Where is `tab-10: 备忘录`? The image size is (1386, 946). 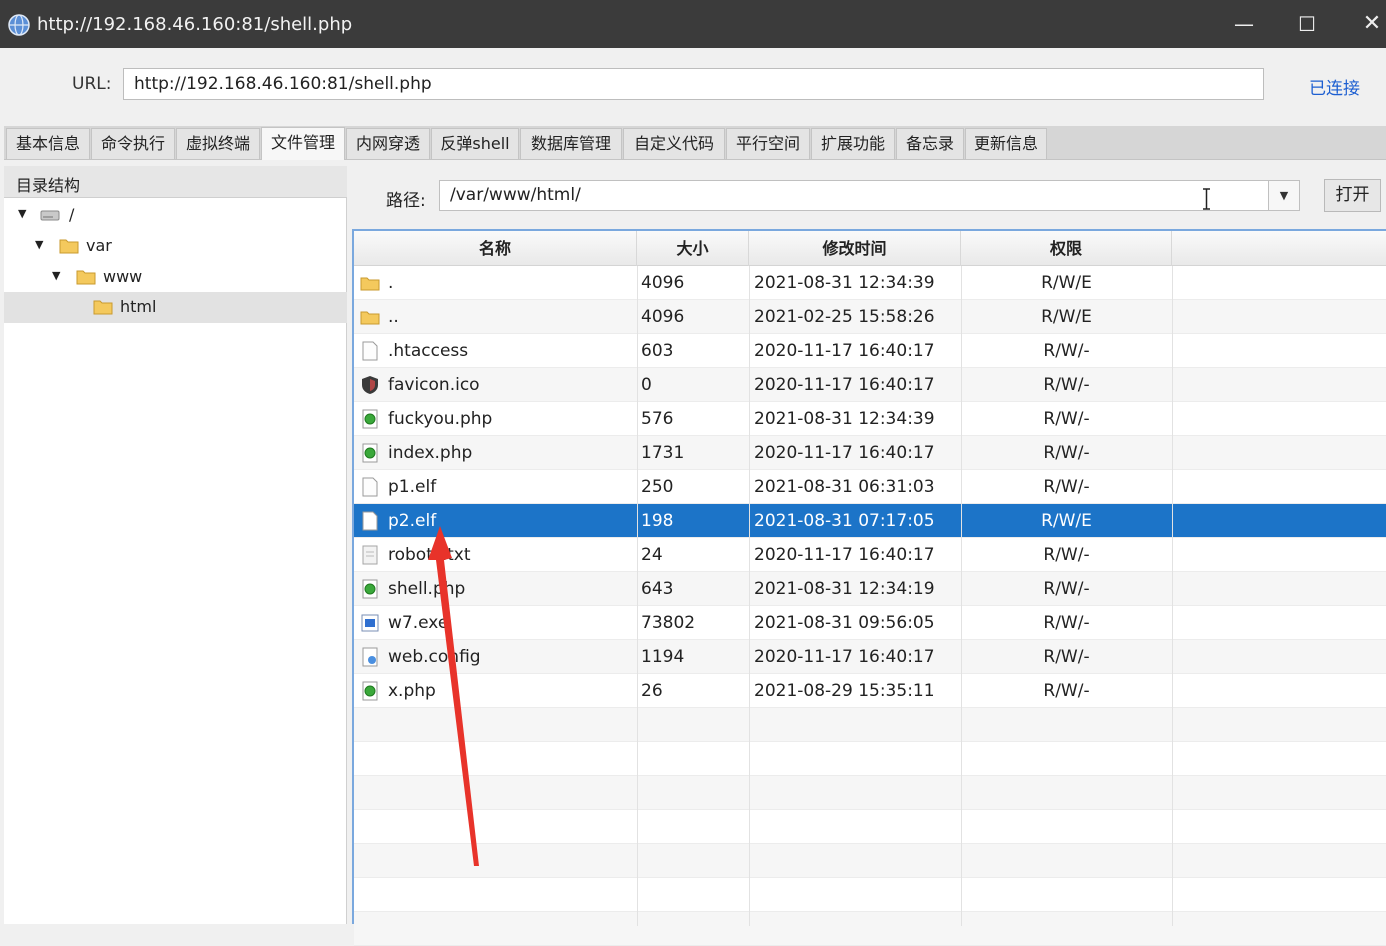 tab-10: 备忘录 is located at coordinates (930, 143).